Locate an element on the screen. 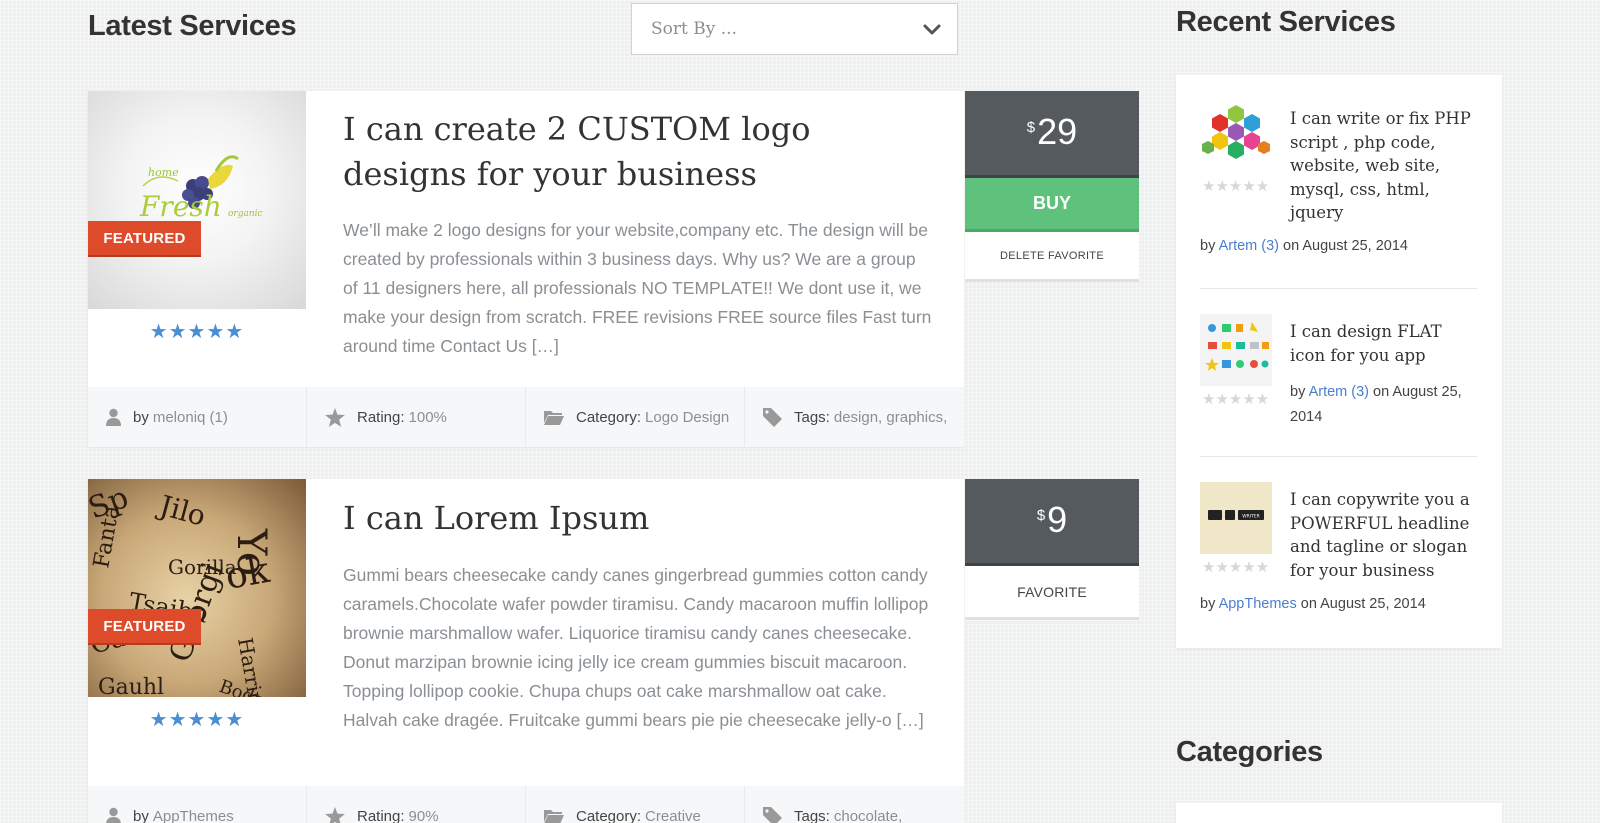  svg-text: Gauhl is located at coordinates (131, 686).